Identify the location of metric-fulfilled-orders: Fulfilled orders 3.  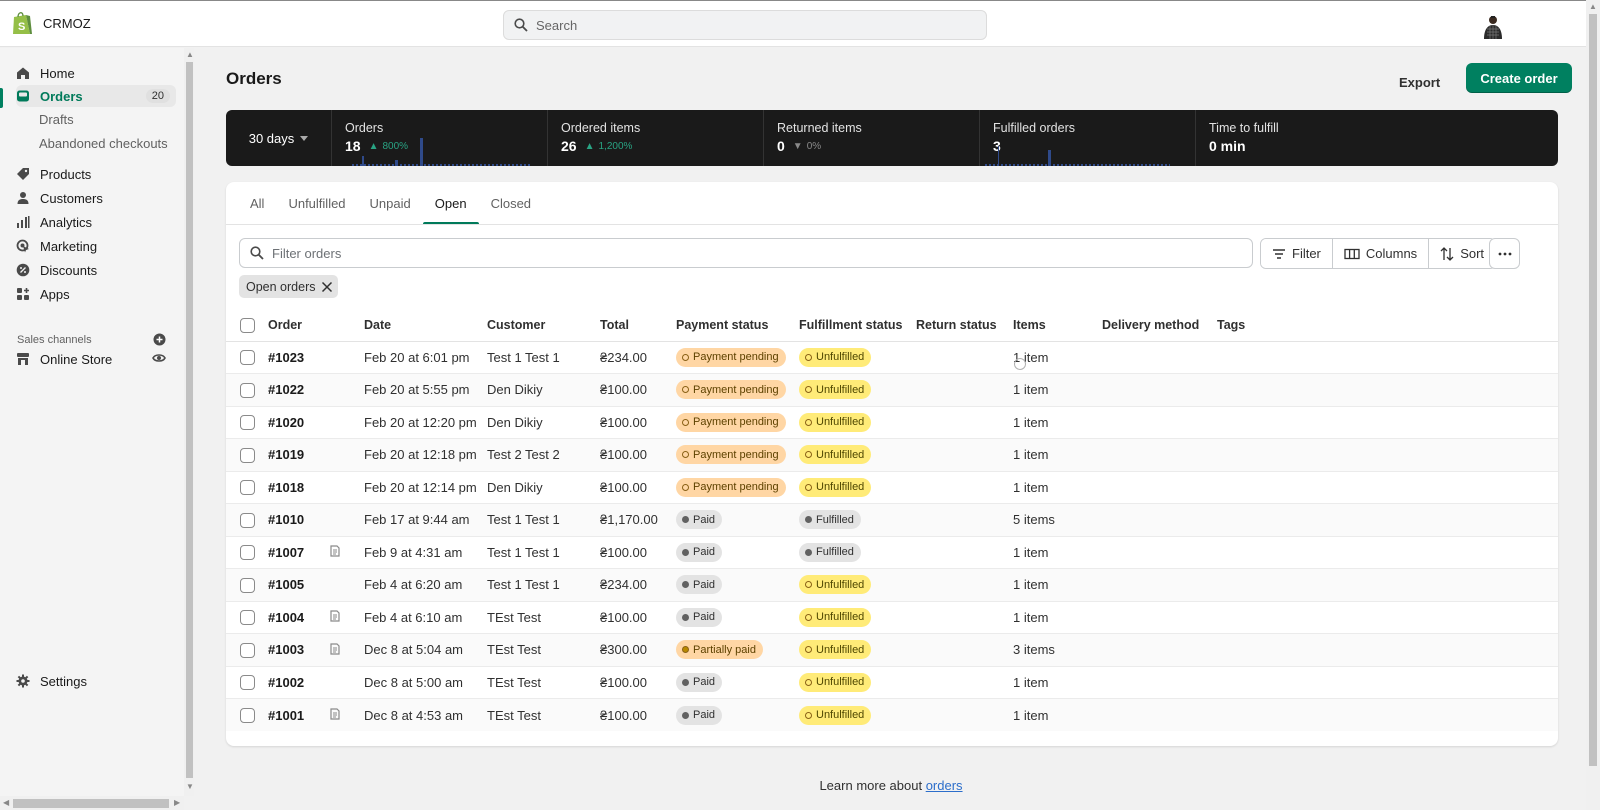
(1088, 138).